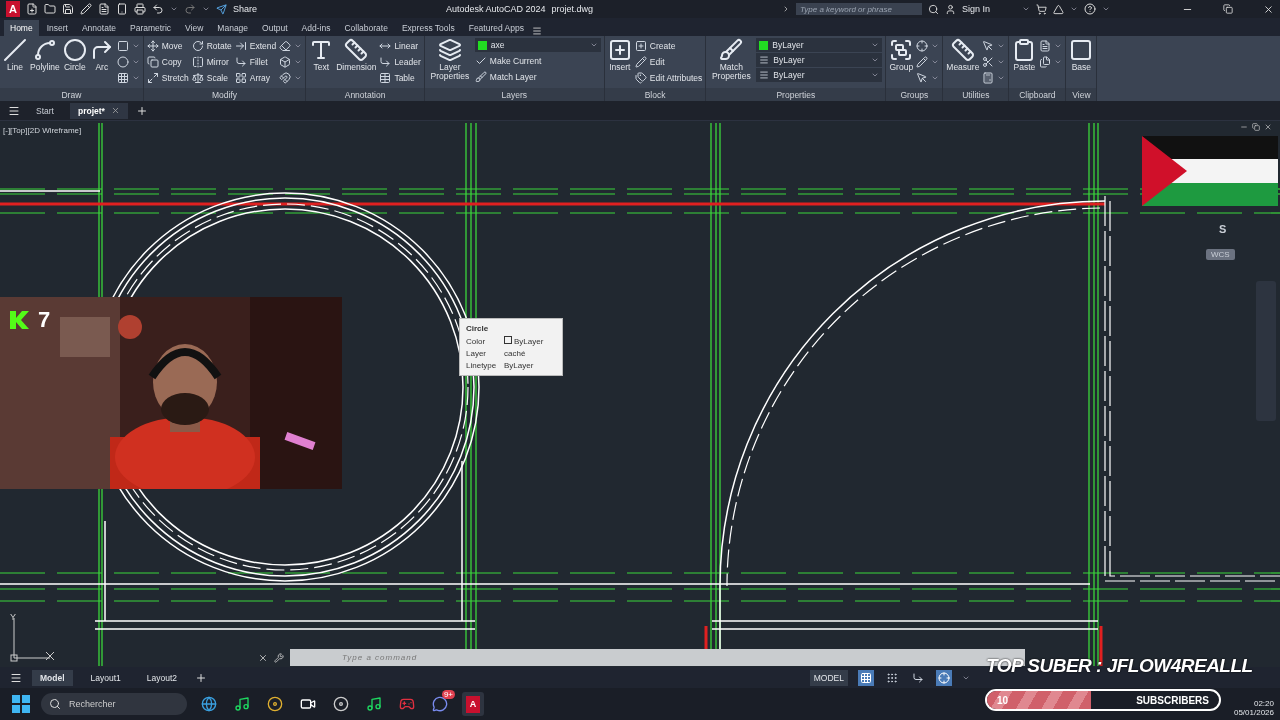 Image resolution: width=1280 pixels, height=720 pixels. What do you see at coordinates (233, 28) in the screenshot?
I see `ribbon-tab: Manage` at bounding box center [233, 28].